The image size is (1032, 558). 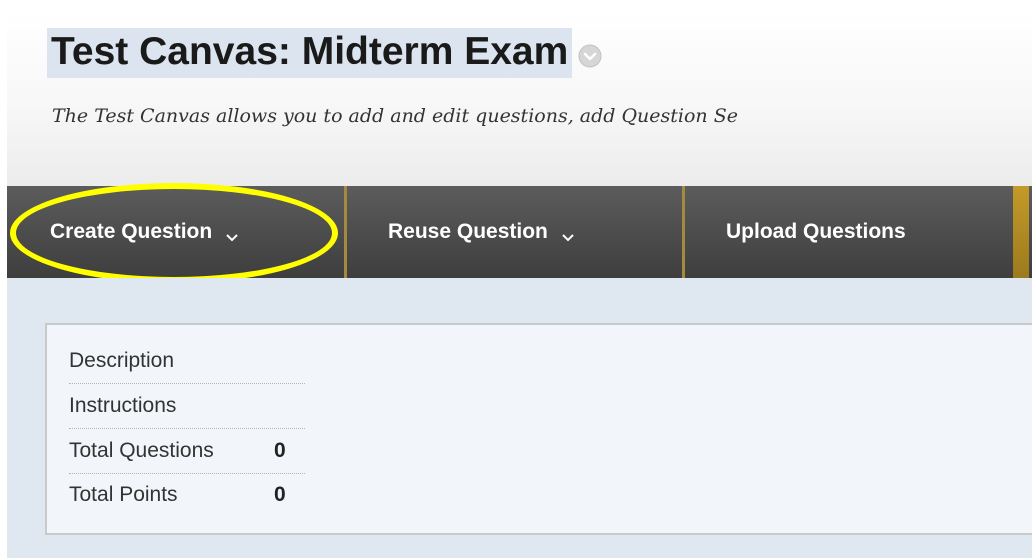 What do you see at coordinates (468, 231) in the screenshot?
I see `reuse-question-label: Reuse Question` at bounding box center [468, 231].